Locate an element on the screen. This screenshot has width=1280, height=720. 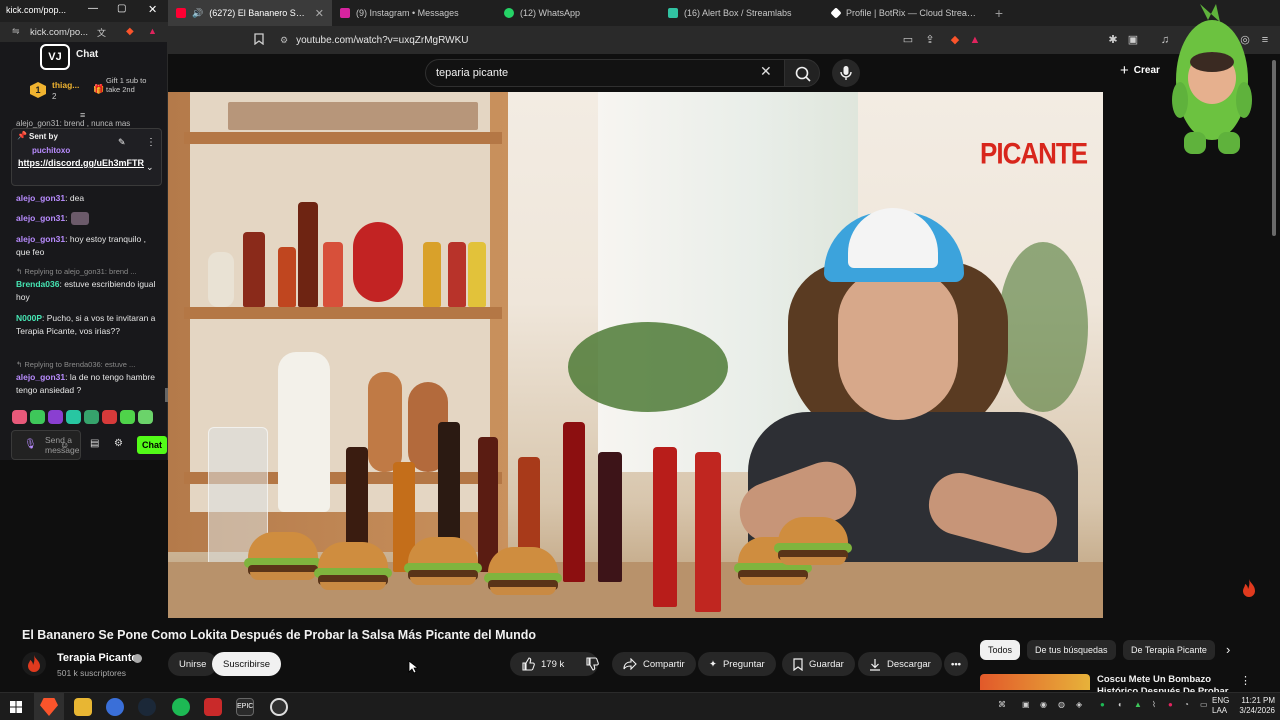
speaker-icon: 🔊 is located at coordinates (197, 13).